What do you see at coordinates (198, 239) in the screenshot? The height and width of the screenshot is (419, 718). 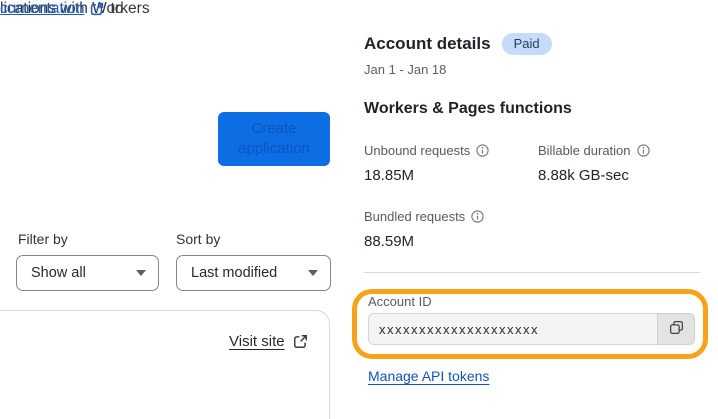 I see `sort-by-label: Sort by` at bounding box center [198, 239].